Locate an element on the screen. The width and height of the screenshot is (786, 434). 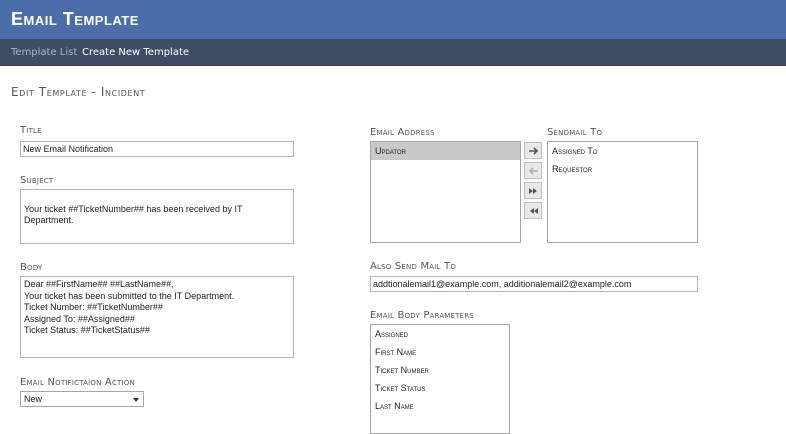
param-ticket-number: Ticket Number is located at coordinates (440, 370).